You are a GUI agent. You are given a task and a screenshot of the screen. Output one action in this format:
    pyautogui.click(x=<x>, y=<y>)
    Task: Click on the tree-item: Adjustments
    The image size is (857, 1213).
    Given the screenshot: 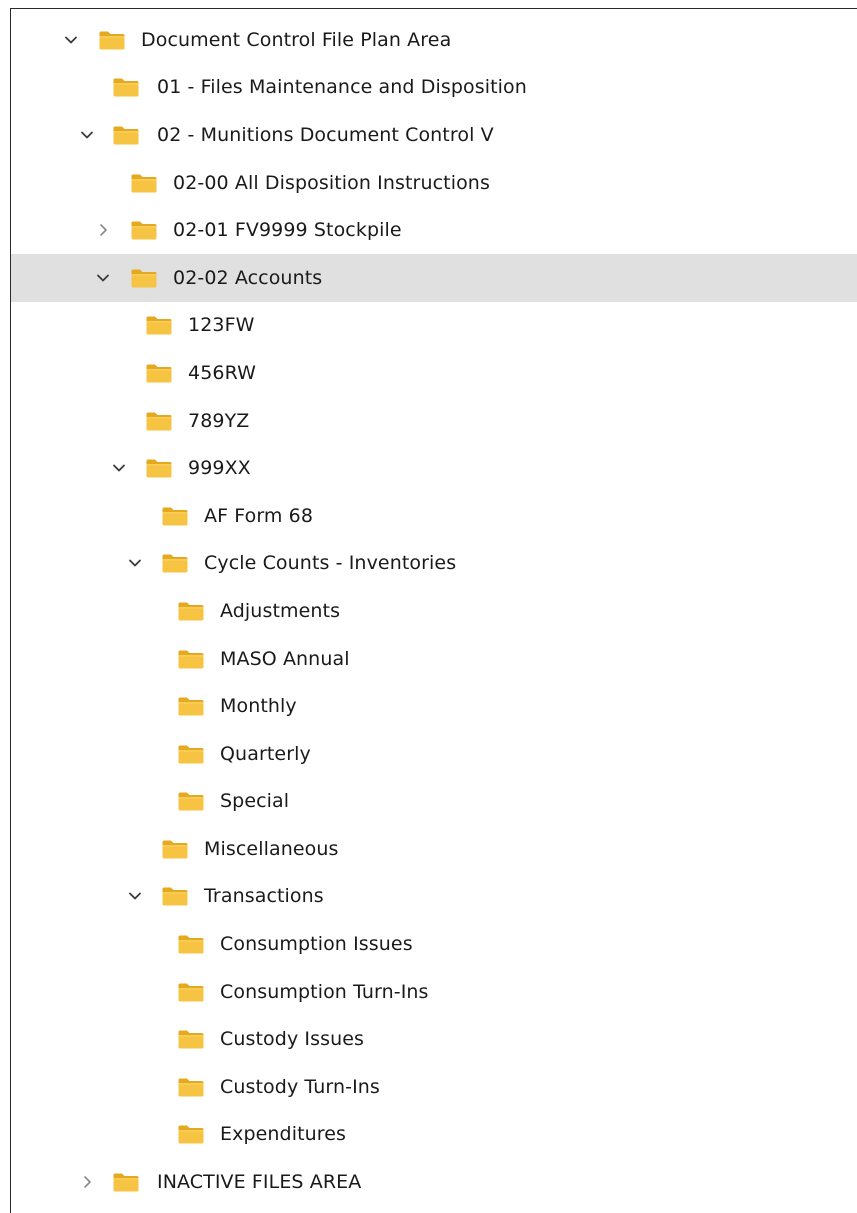 What is the action you would take?
    pyautogui.click(x=434, y=611)
    